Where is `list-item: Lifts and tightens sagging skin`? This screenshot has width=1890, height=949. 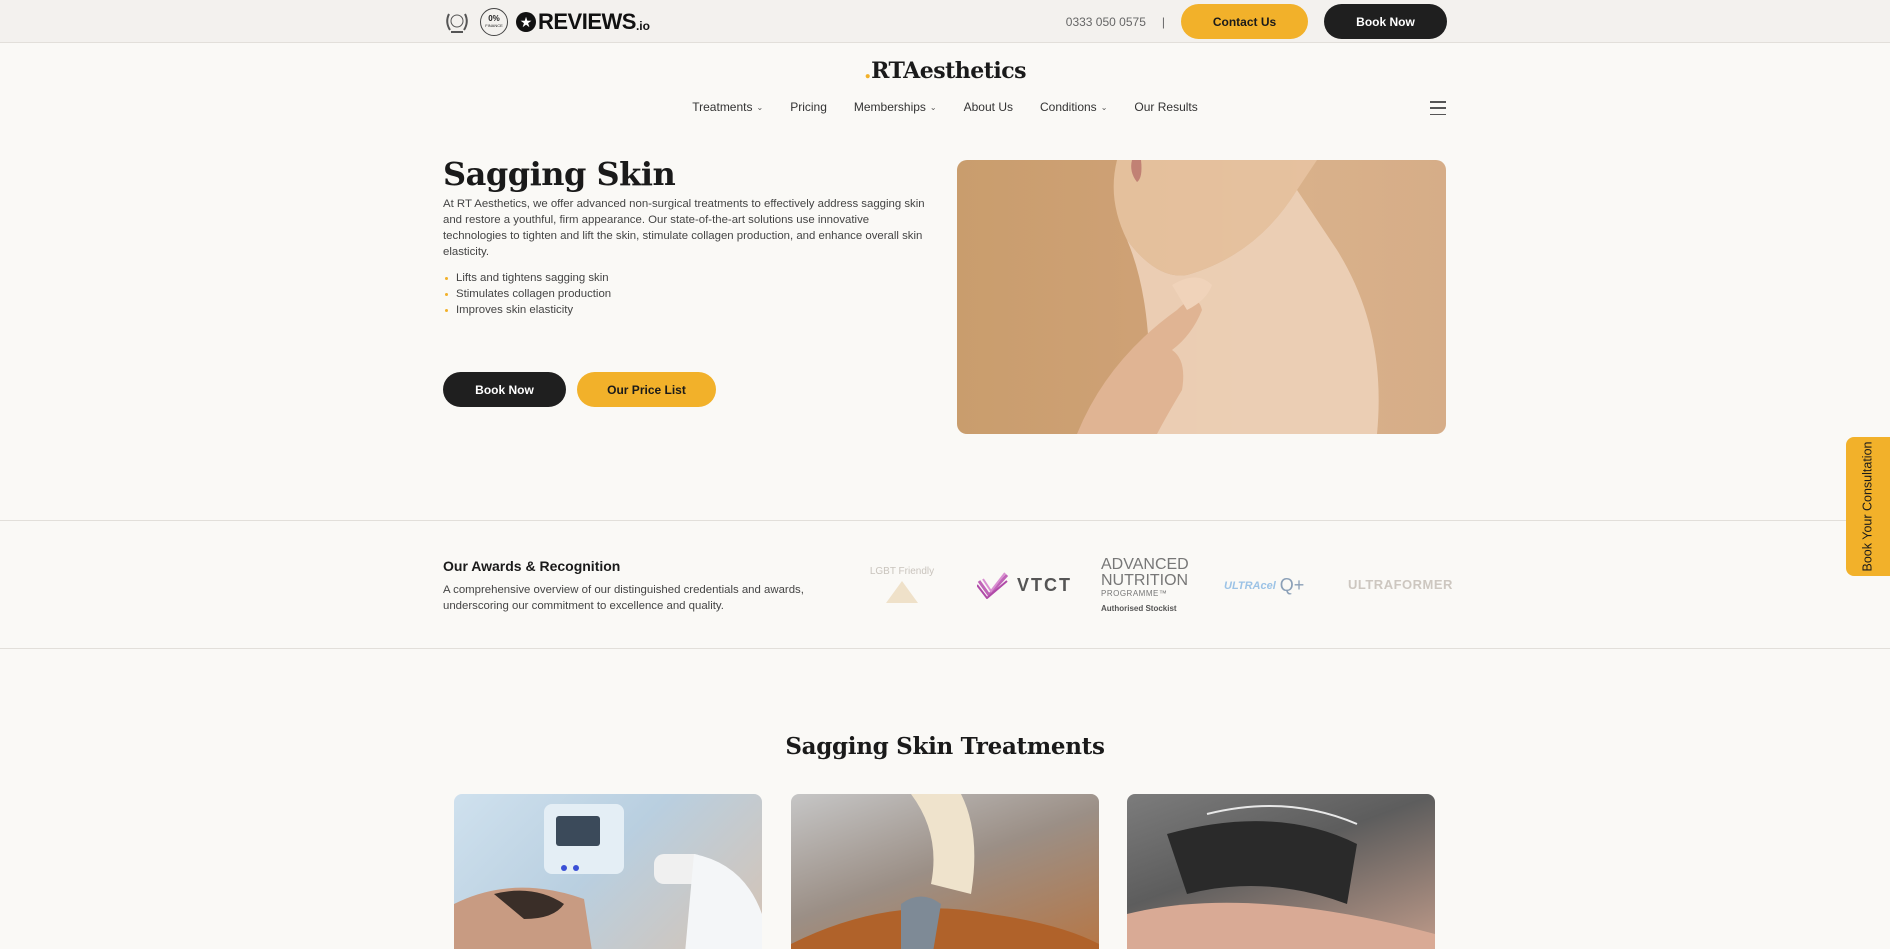
list-item: Lifts and tightens sagging skin is located at coordinates (527, 278).